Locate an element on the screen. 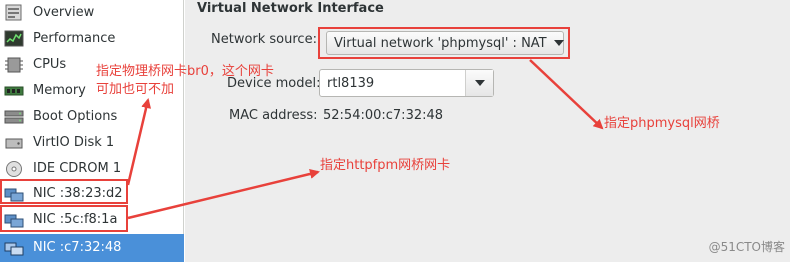  overview-icon is located at coordinates (14, 13).